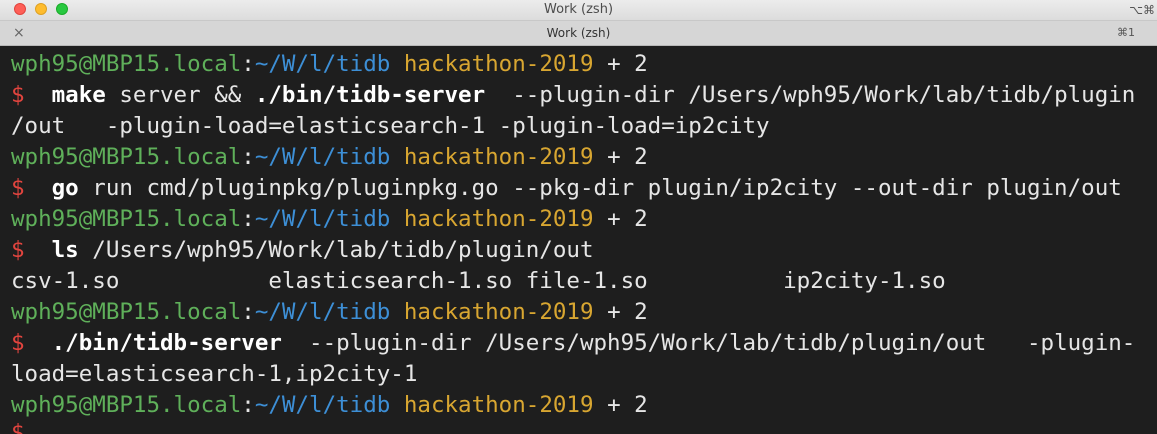 The height and width of the screenshot is (434, 1157). Describe the element at coordinates (65, 250) in the screenshot. I see `command-program: ls` at that location.